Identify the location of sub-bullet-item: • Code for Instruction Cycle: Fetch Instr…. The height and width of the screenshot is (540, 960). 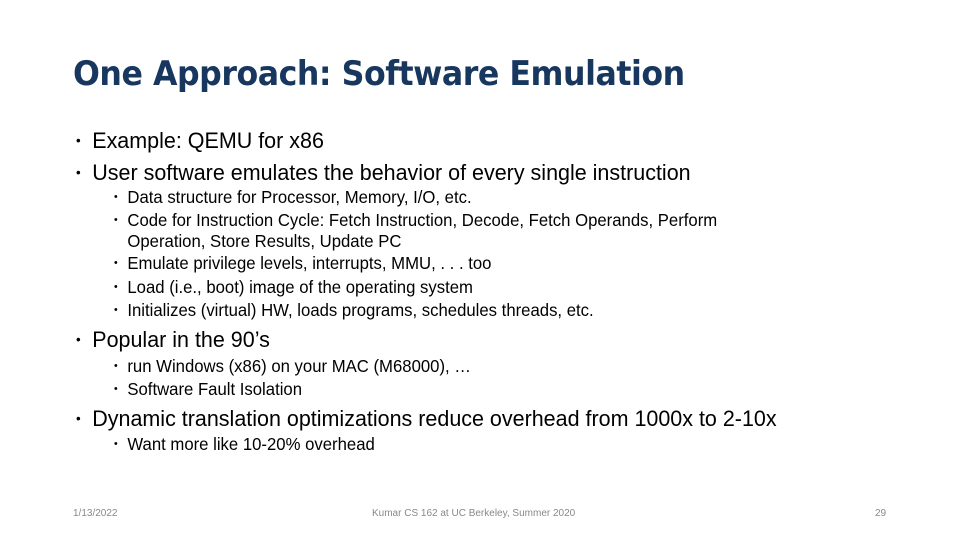
(415, 220).